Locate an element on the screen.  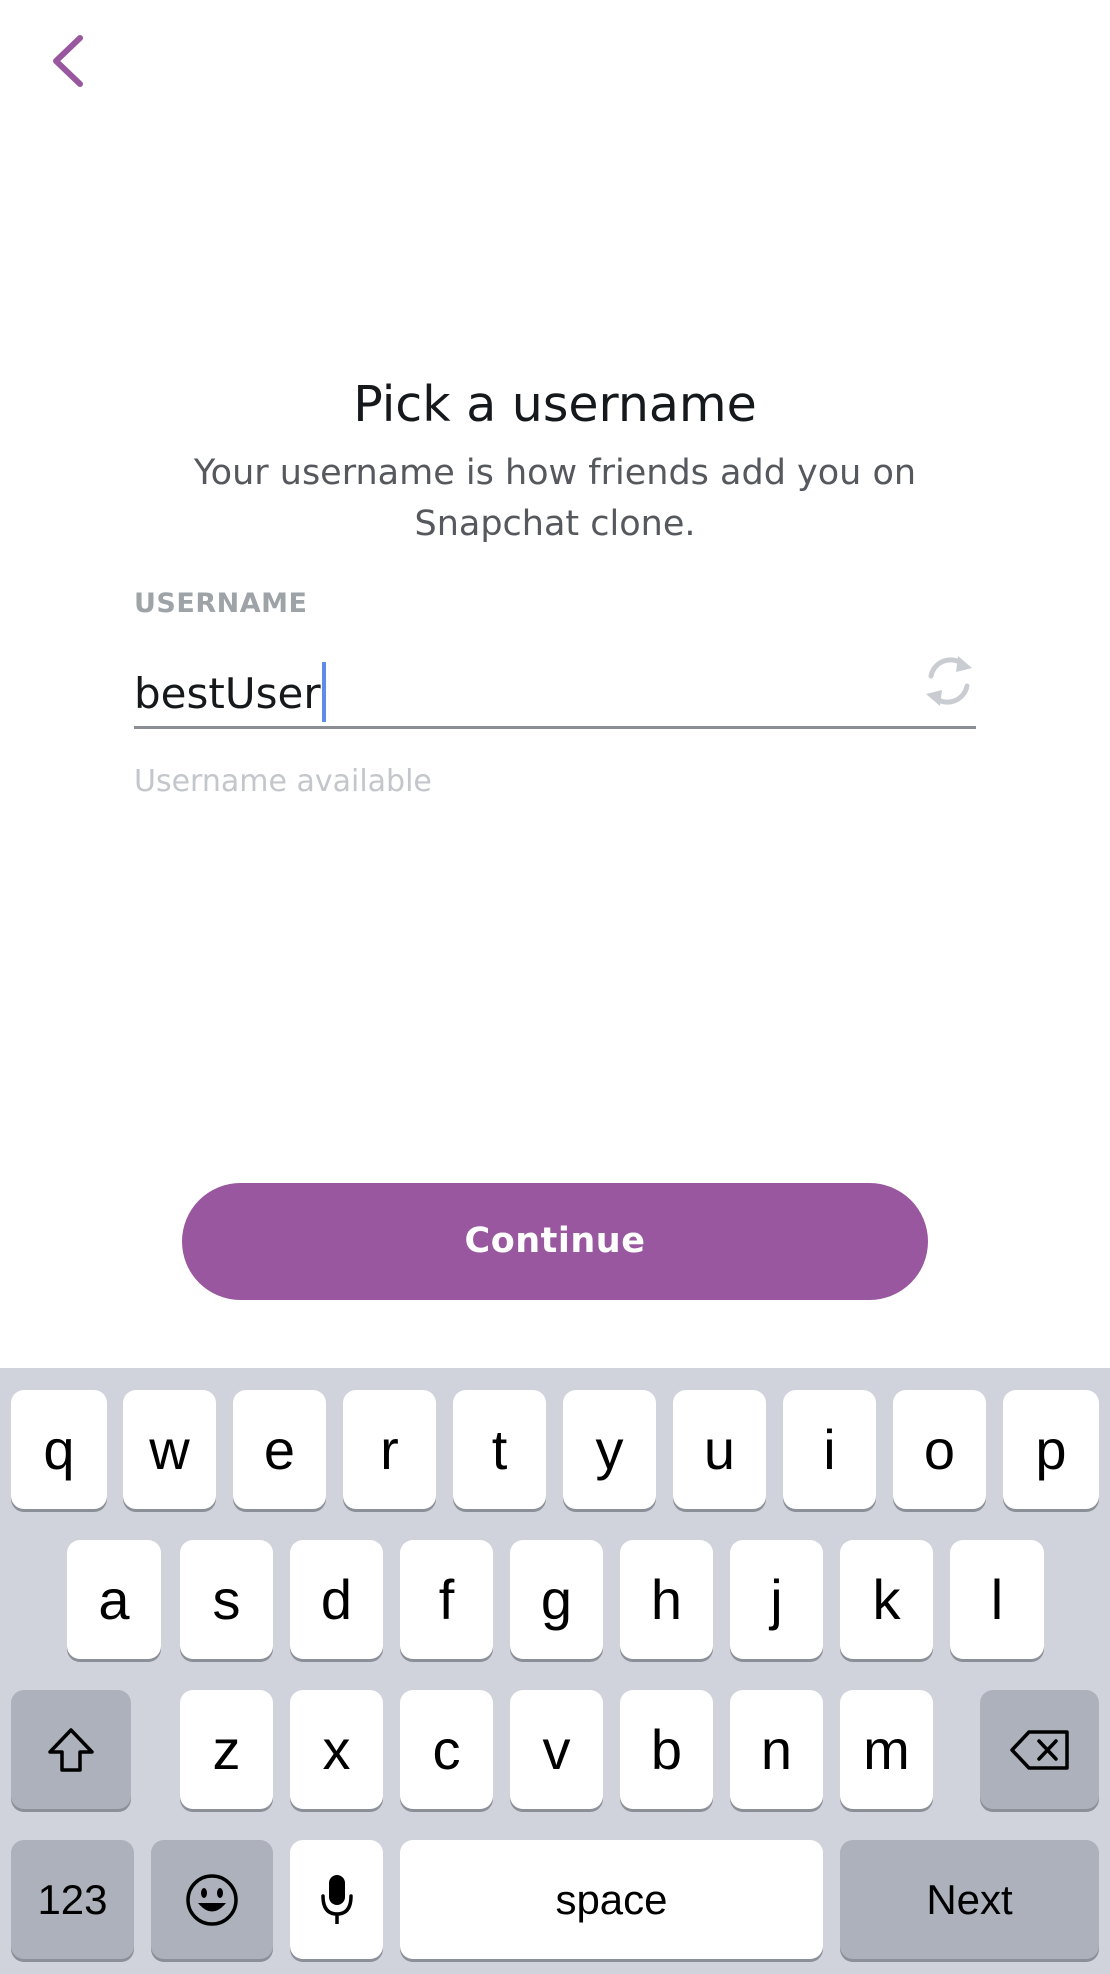
key-d: d is located at coordinates (336, 1599).